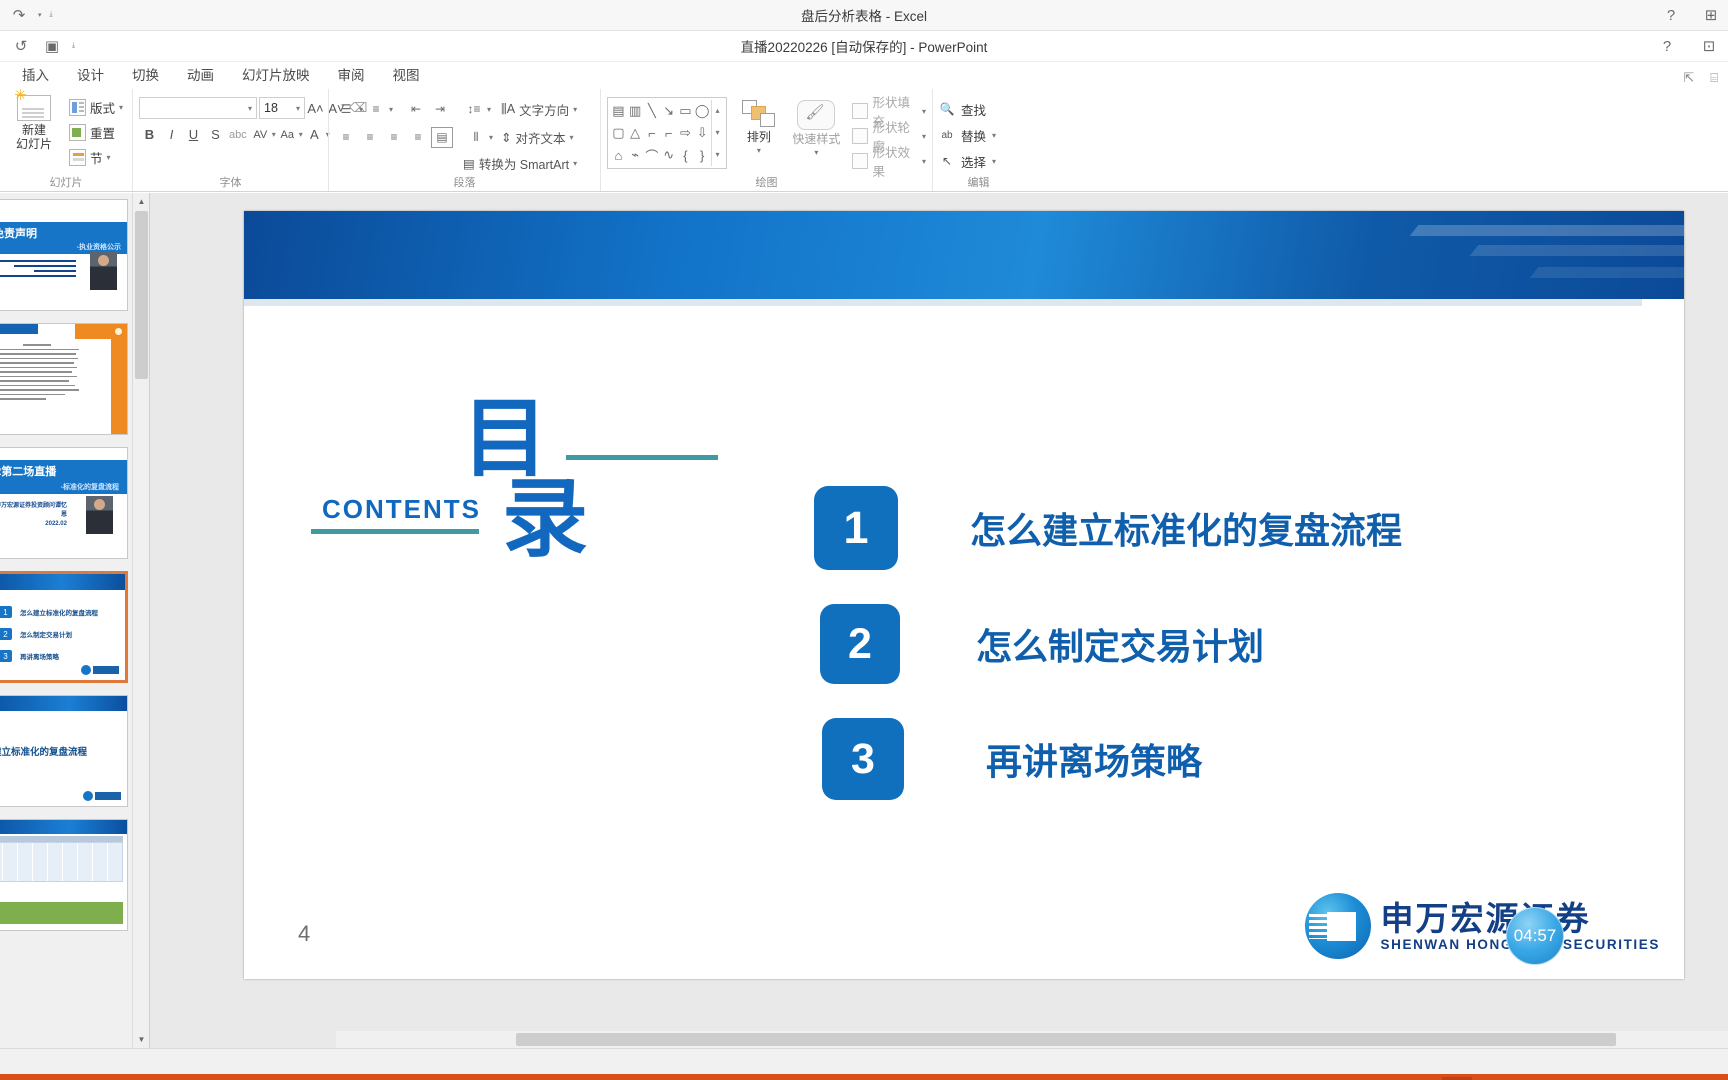 The height and width of the screenshot is (1080, 1728). What do you see at coordinates (346, 109) in the screenshot?
I see `bullets-button: ☰` at bounding box center [346, 109].